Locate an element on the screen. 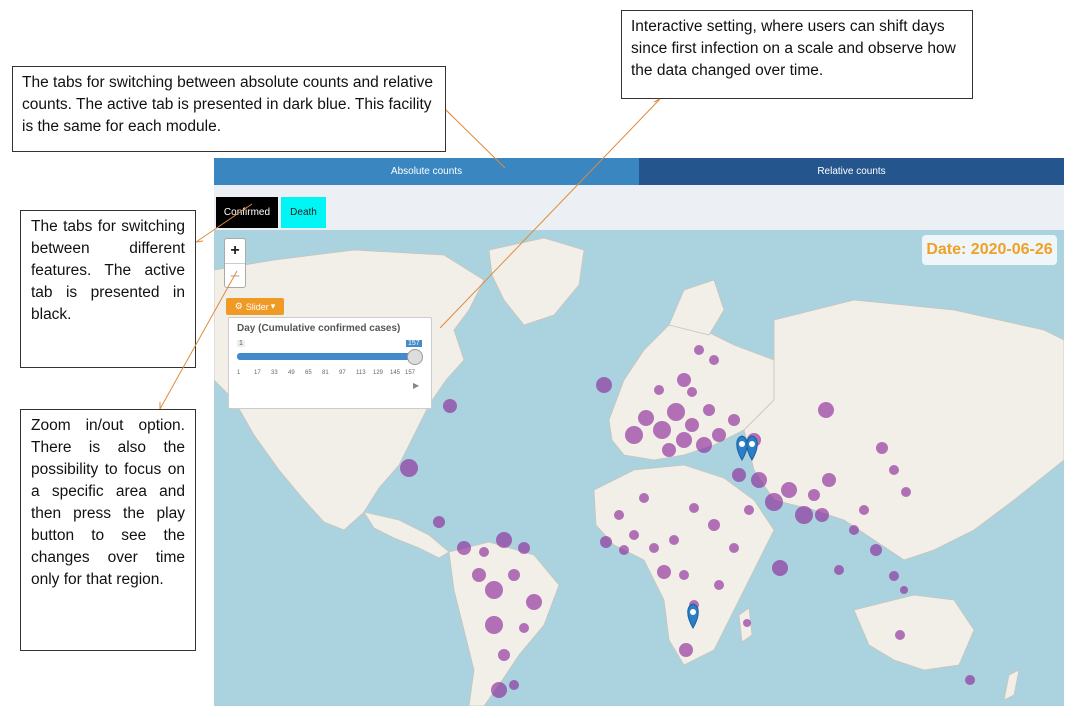  slider-tick: 33 is located at coordinates (274, 373).